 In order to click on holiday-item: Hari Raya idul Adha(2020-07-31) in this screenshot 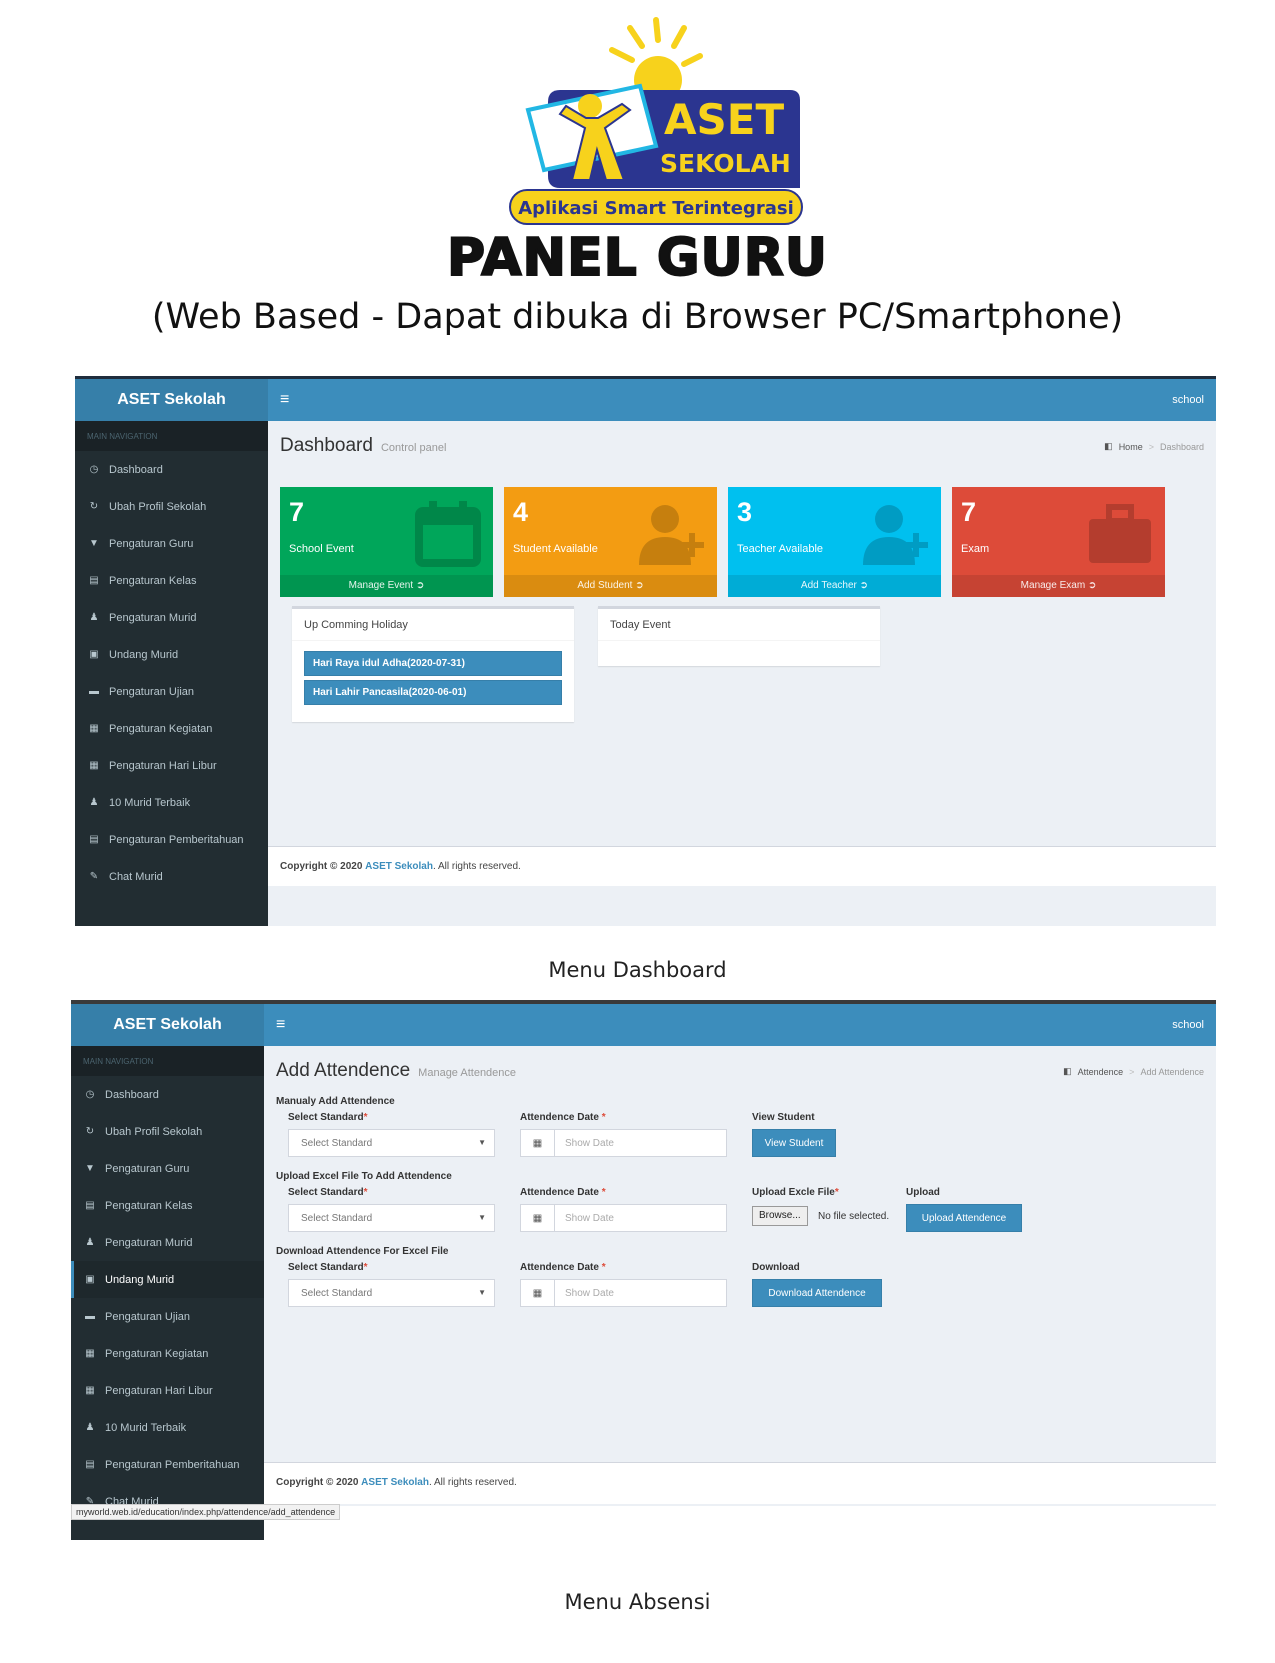, I will do `click(433, 663)`.